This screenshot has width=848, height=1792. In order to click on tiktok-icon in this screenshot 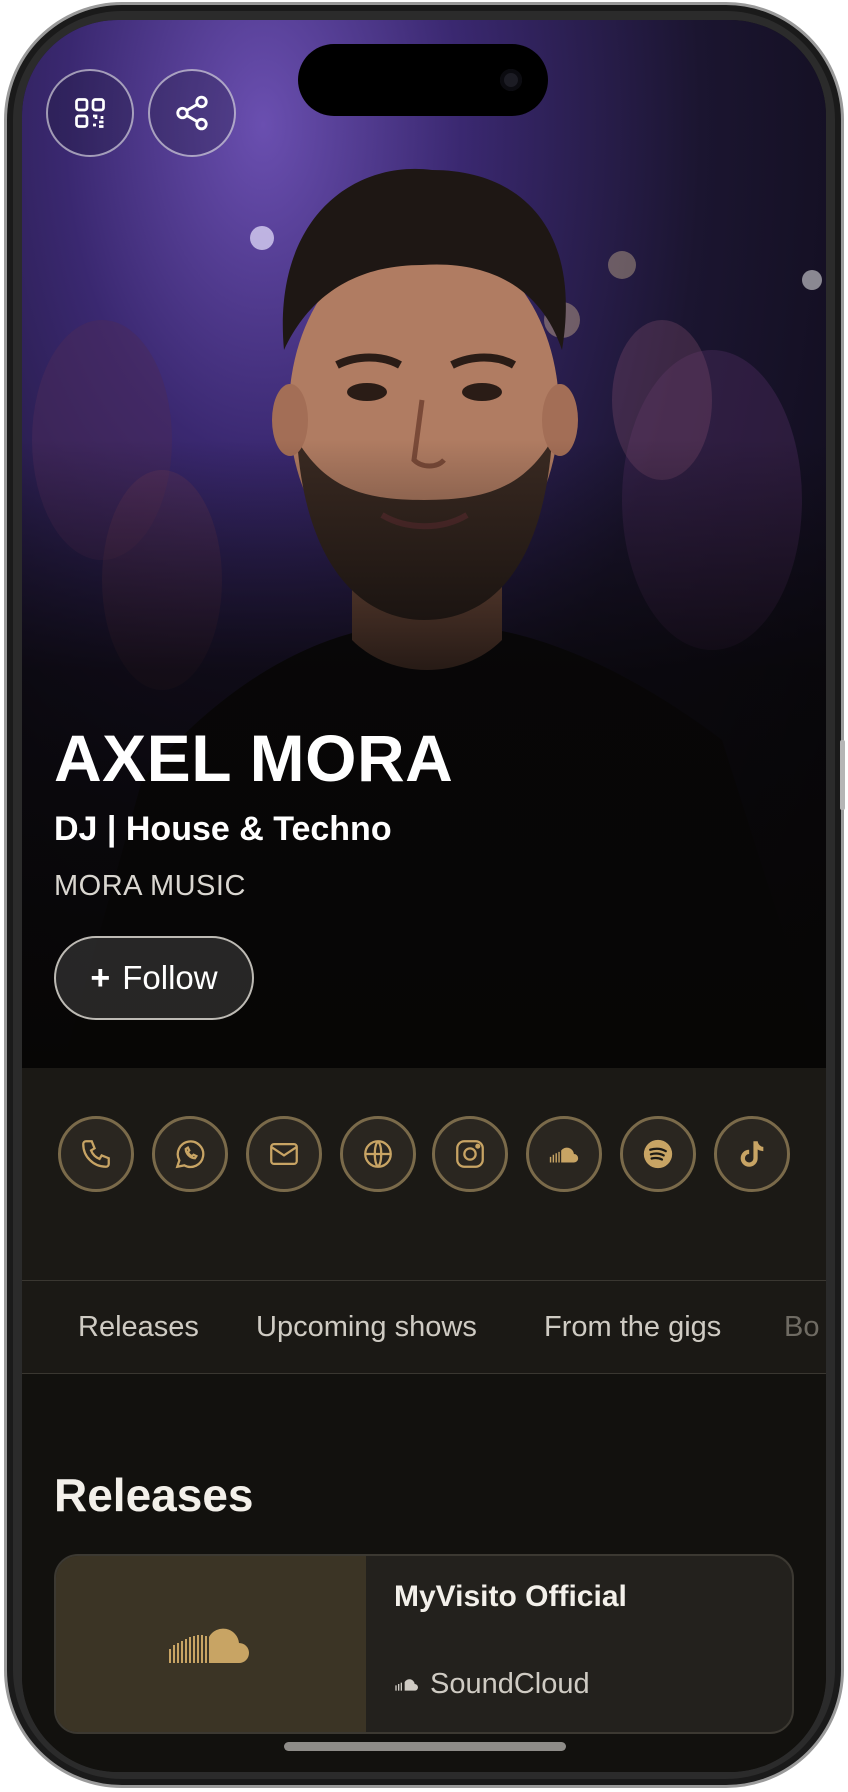, I will do `click(752, 1154)`.